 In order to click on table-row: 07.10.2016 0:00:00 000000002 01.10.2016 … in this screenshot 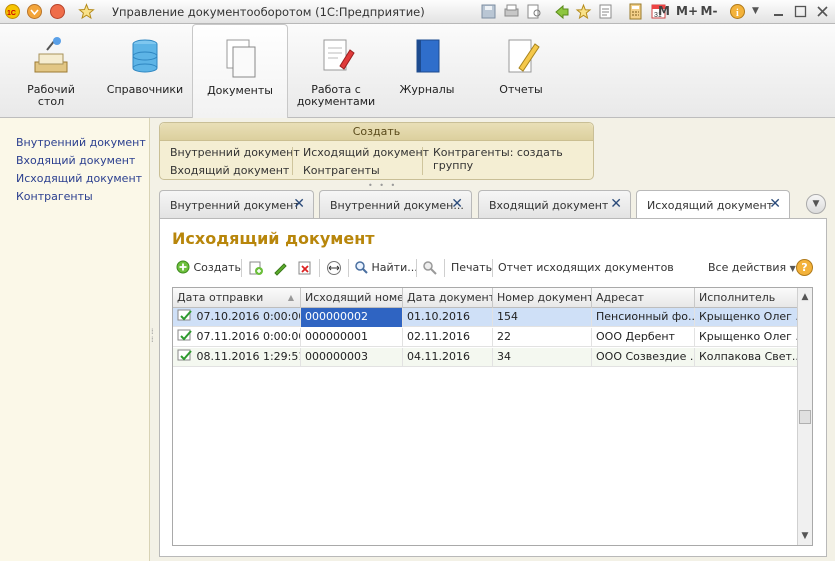, I will do `click(485, 317)`.